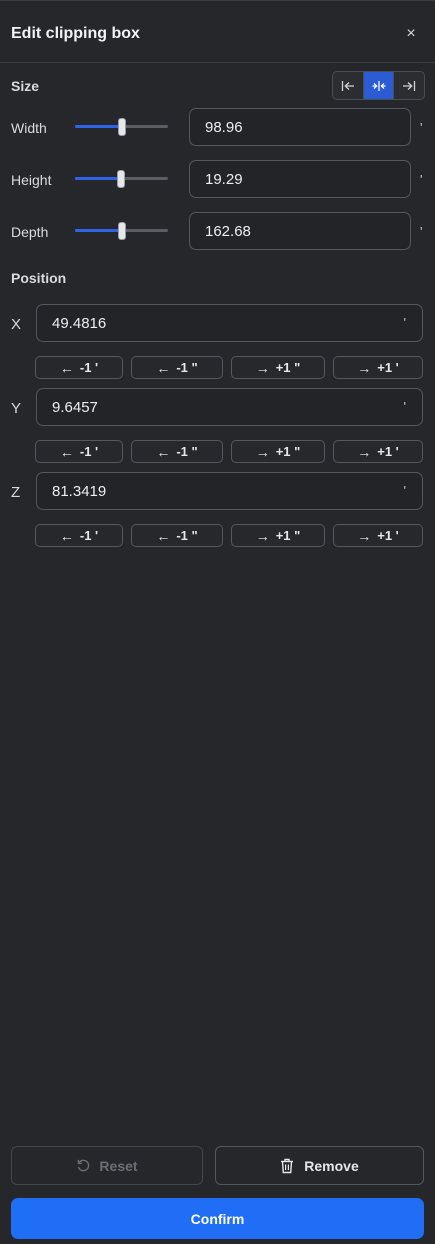 The image size is (435, 1244). What do you see at coordinates (16, 492) in the screenshot?
I see `z-label: Z` at bounding box center [16, 492].